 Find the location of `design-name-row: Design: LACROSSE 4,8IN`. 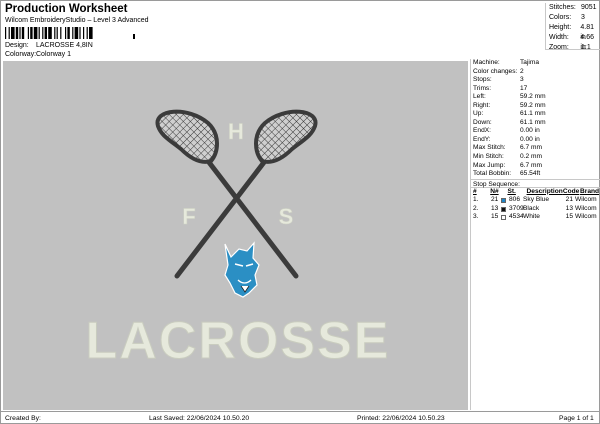

design-name-row: Design: LACROSSE 4,8IN is located at coordinates (49, 45).